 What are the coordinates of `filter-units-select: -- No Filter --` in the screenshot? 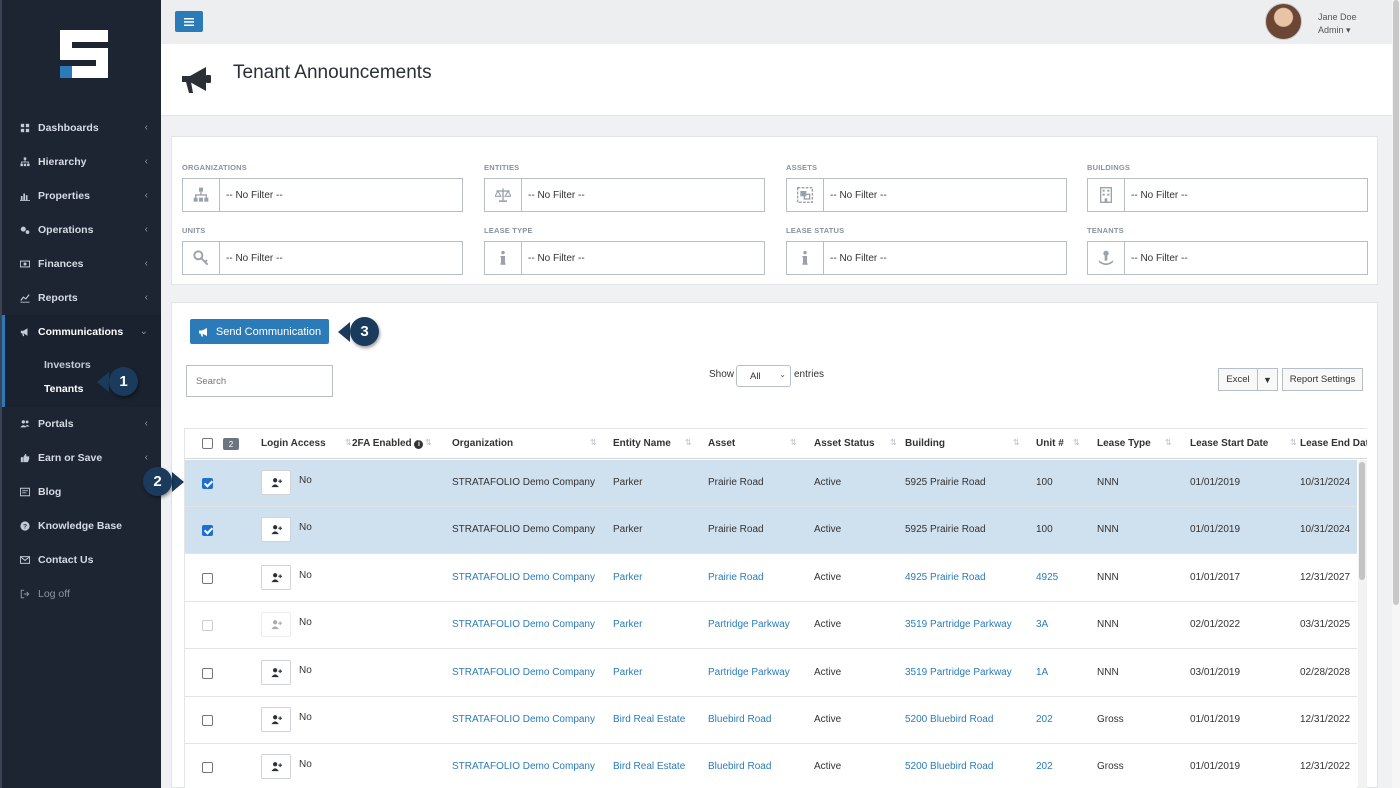 It's located at (322, 258).